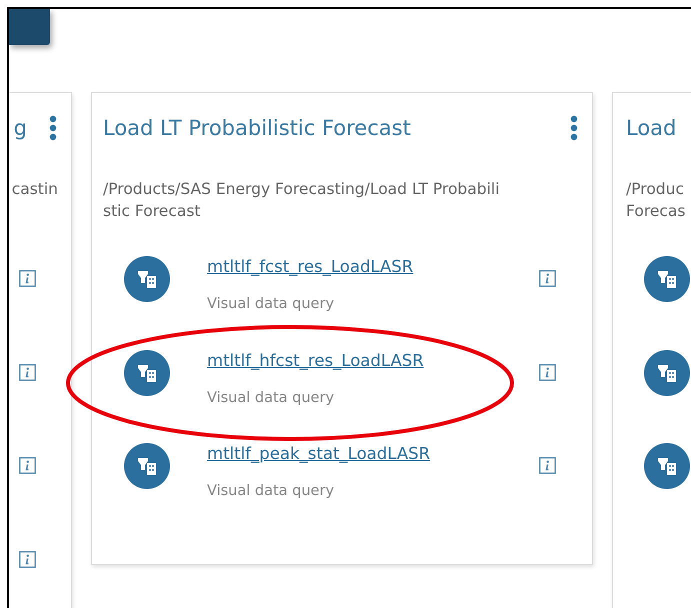 This screenshot has width=691, height=608. What do you see at coordinates (257, 128) in the screenshot?
I see `card-title: Load LT Probabilistic Forecast` at bounding box center [257, 128].